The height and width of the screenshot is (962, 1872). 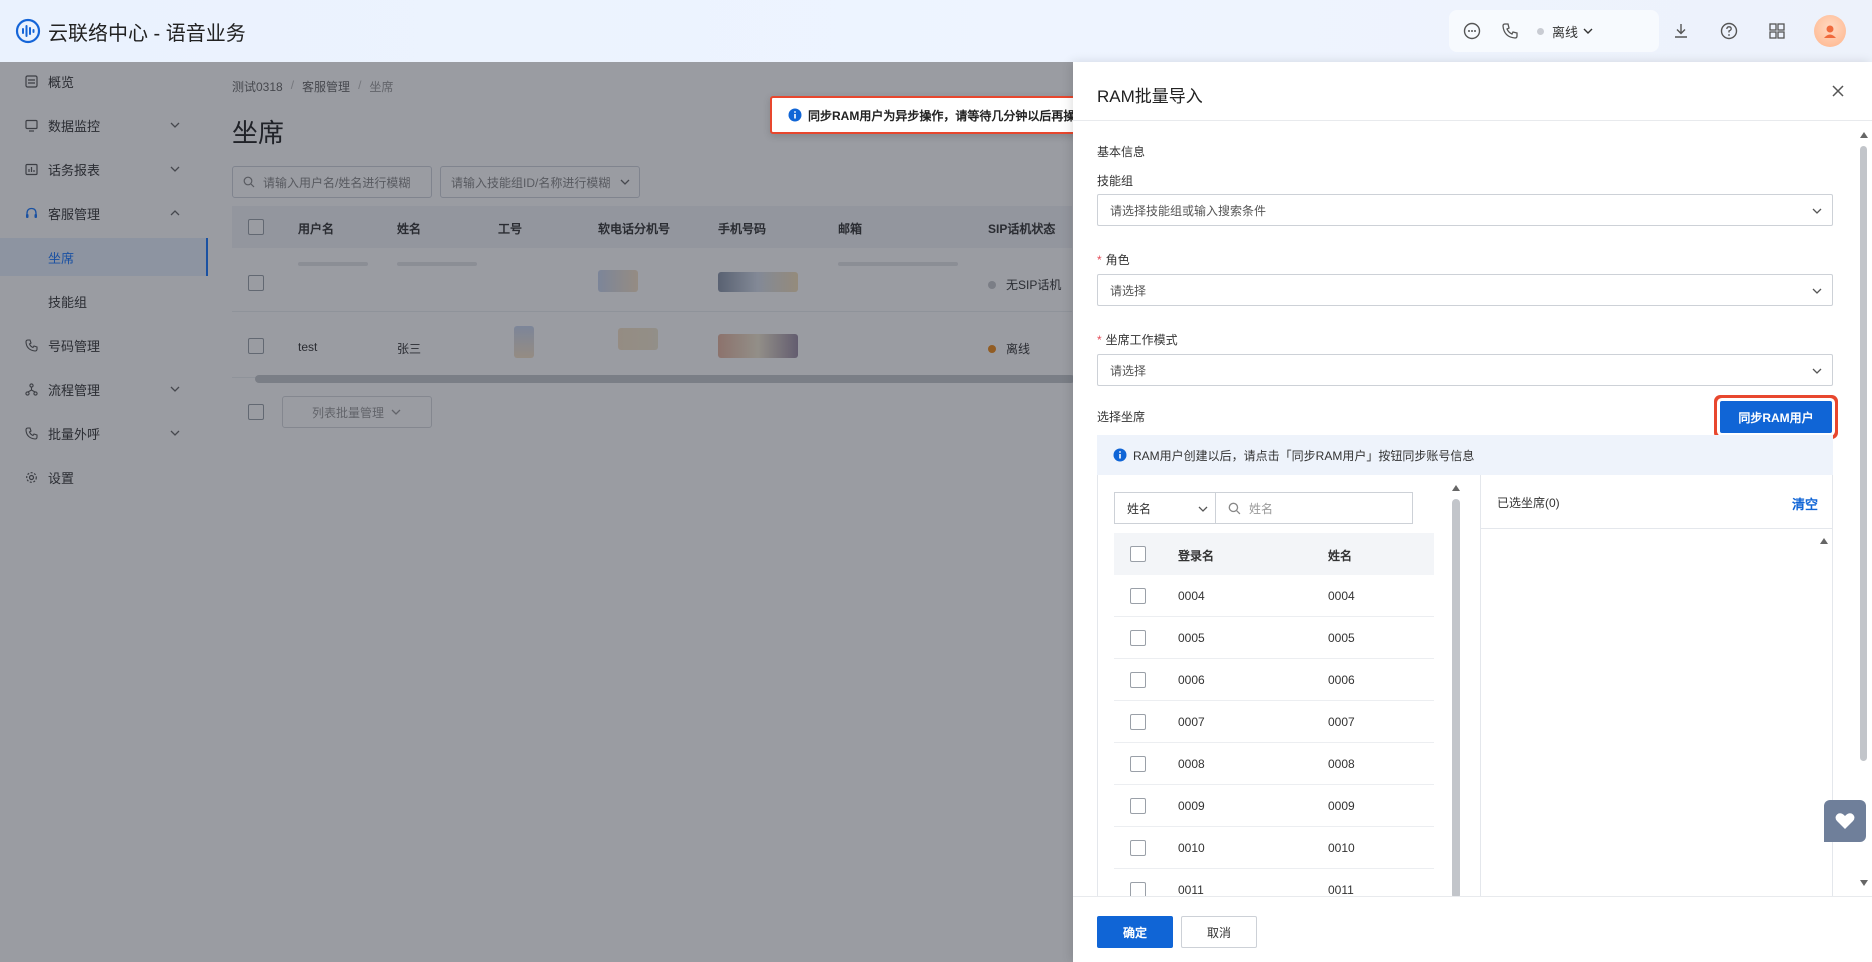 I want to click on agent-status-dropdown: 离线, so click(x=1565, y=31).